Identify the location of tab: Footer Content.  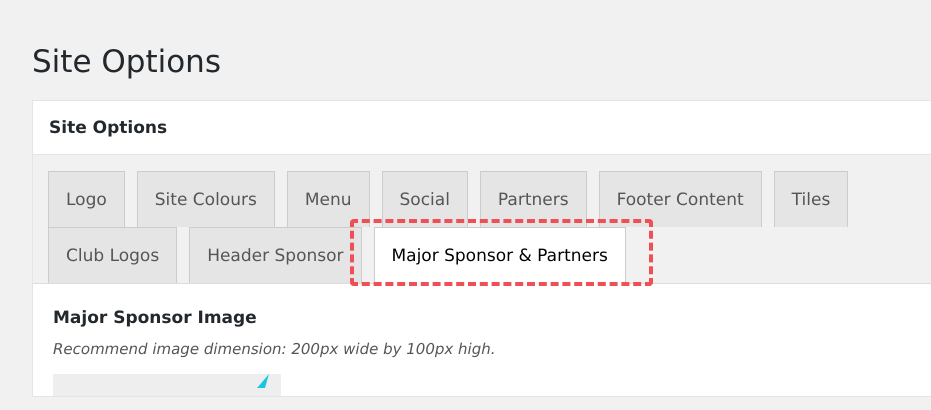
(680, 199).